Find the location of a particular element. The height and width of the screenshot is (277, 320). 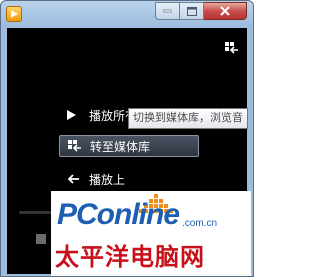

menu-item-label: 播放上 is located at coordinates (107, 179).